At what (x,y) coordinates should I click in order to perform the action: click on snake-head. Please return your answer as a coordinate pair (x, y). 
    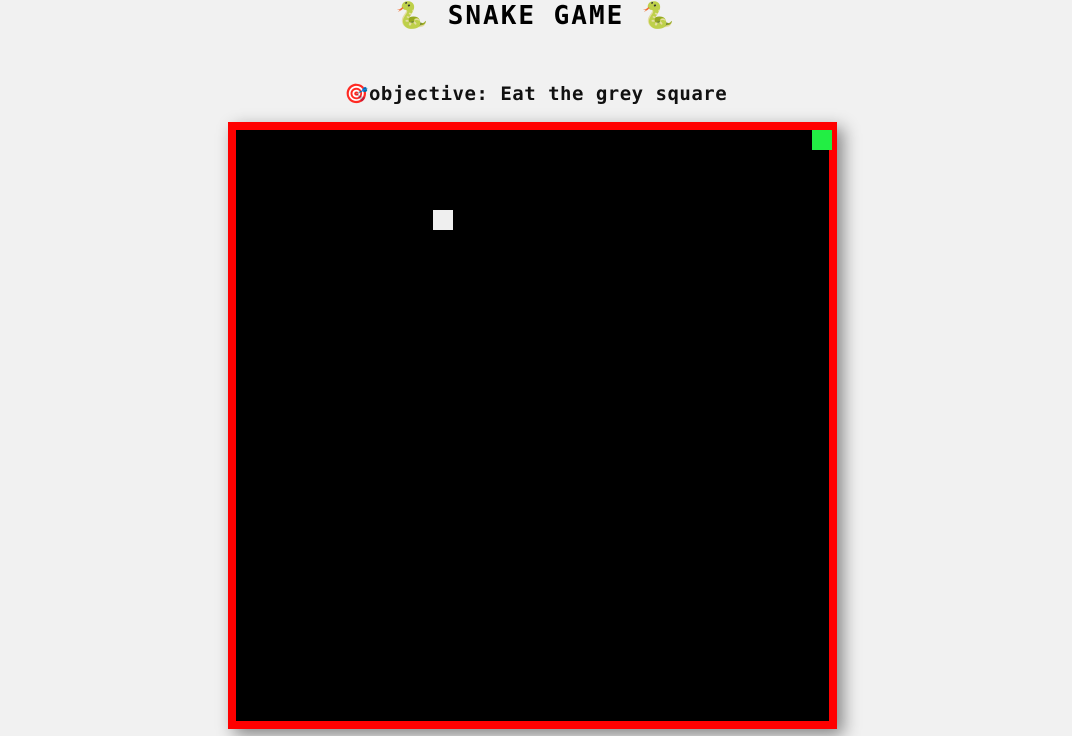
    Looking at the image, I should click on (822, 140).